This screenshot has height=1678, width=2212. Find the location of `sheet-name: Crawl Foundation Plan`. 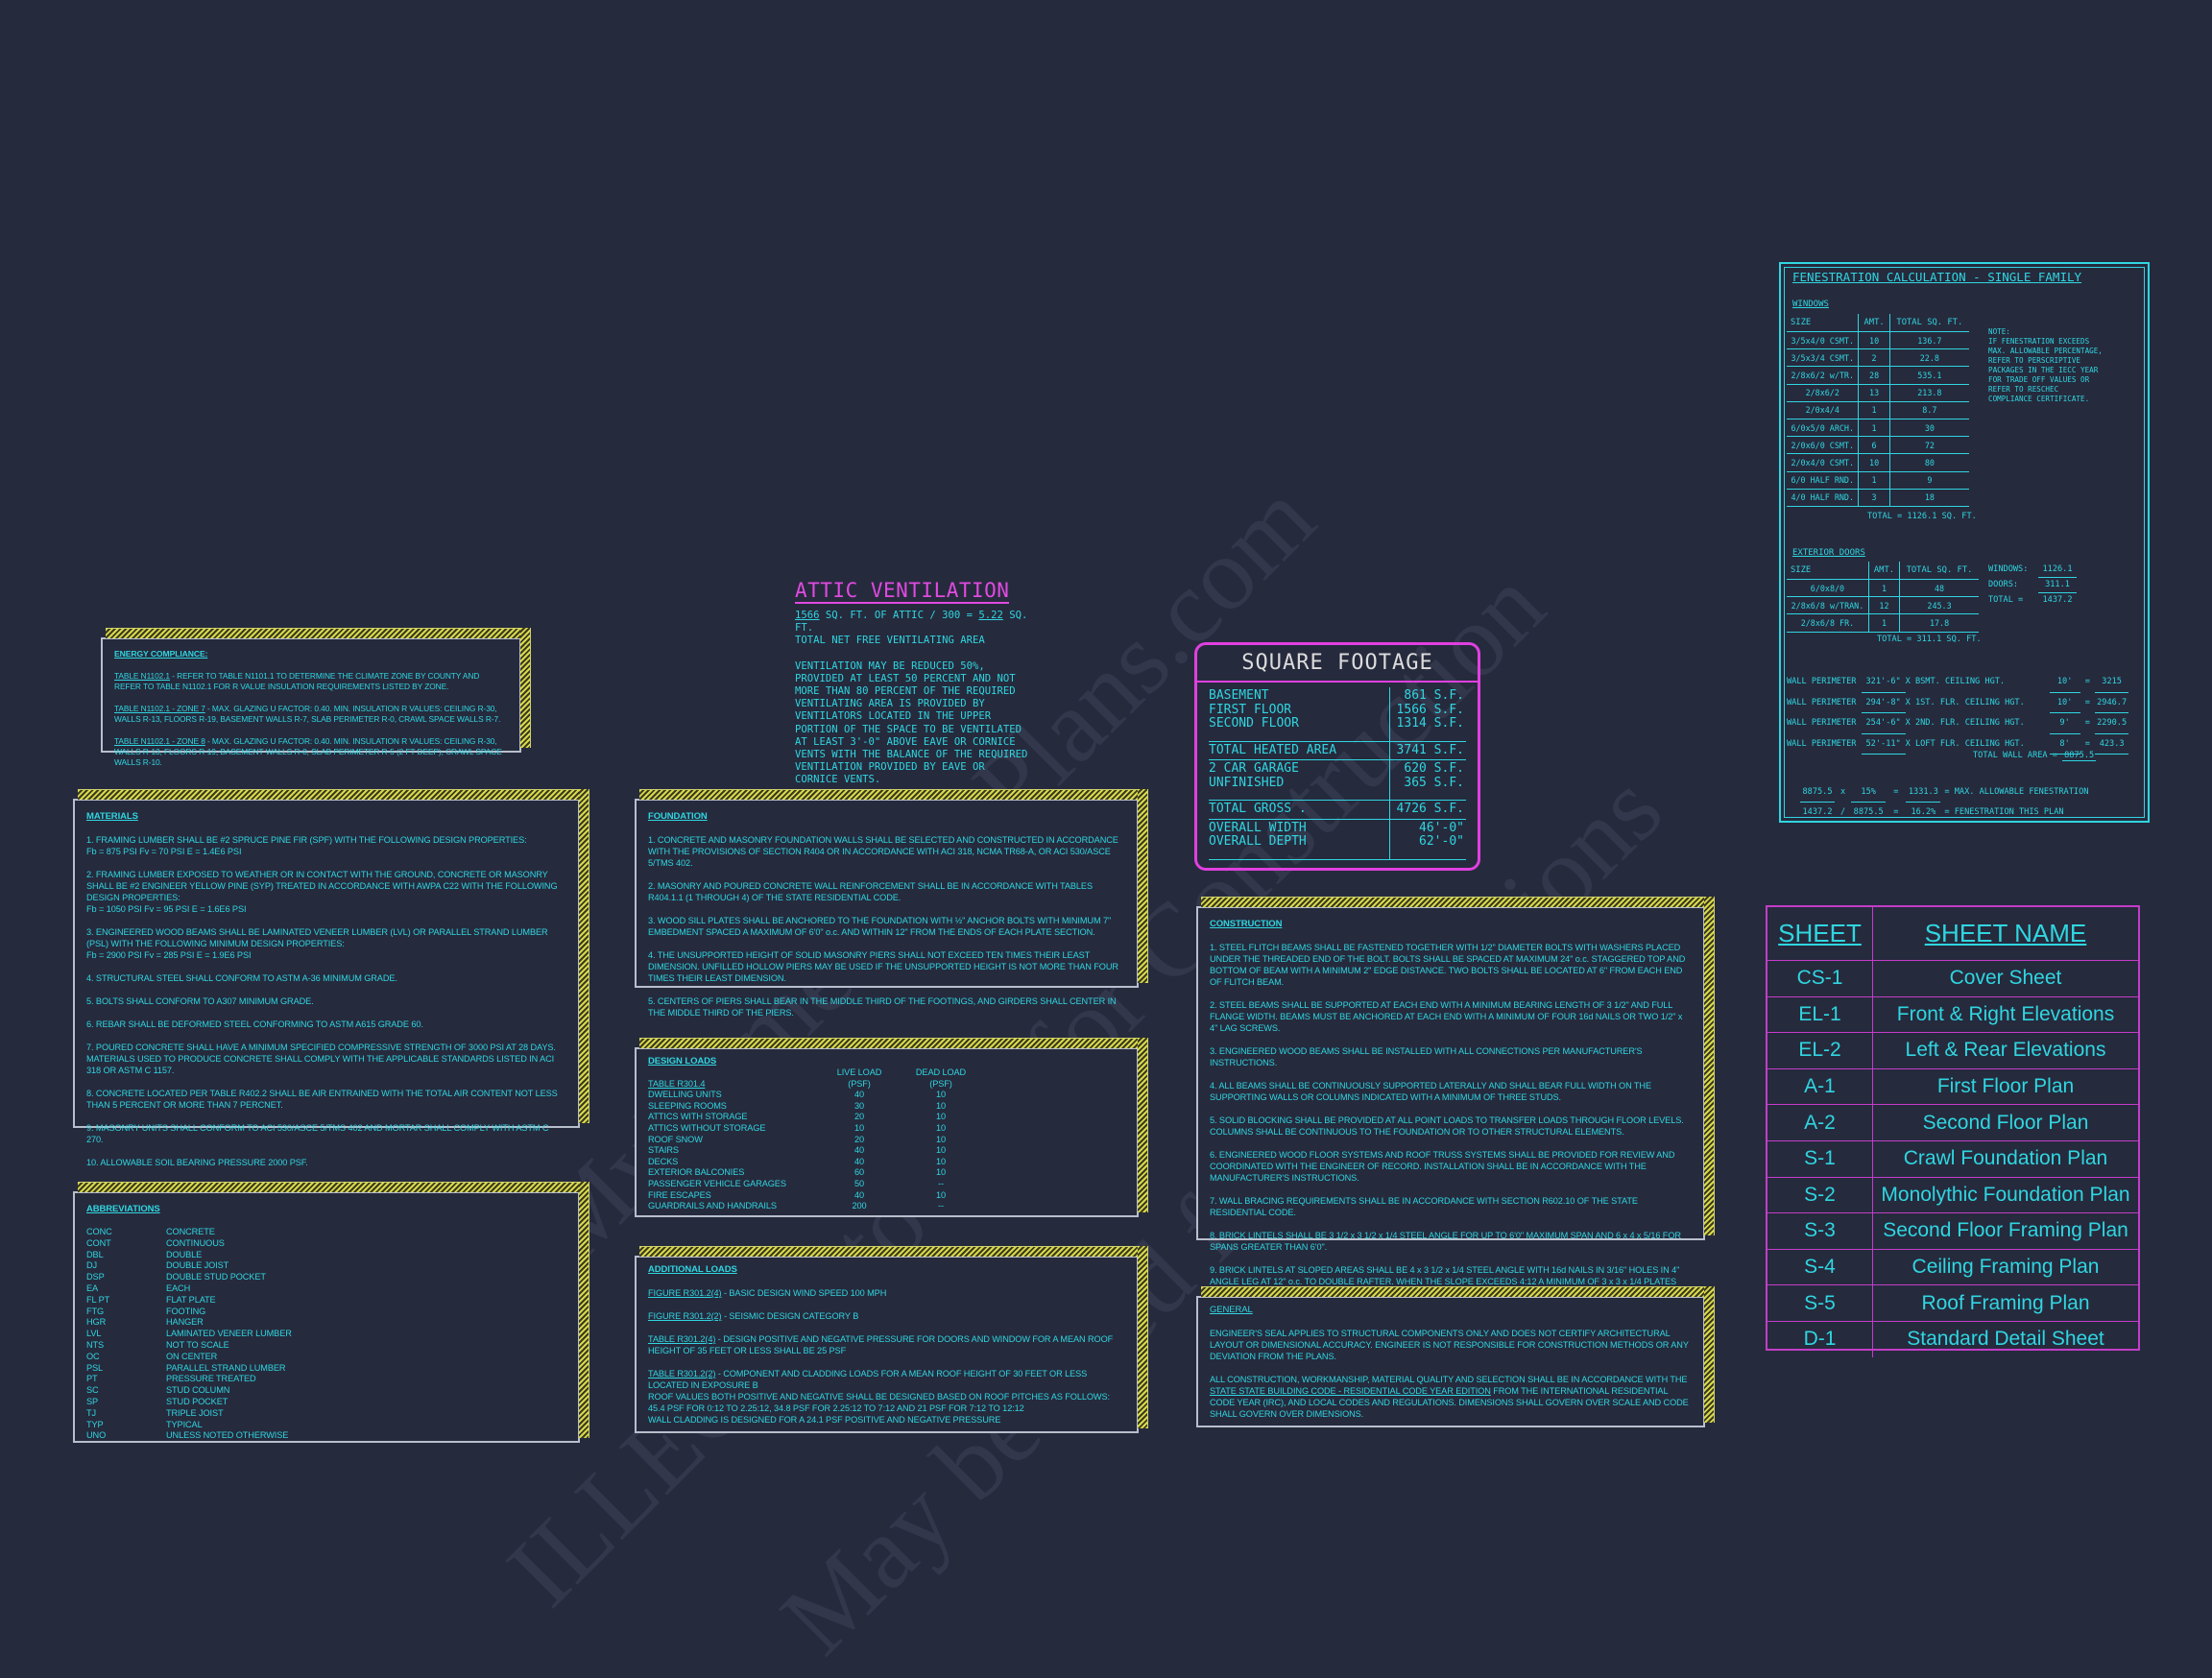

sheet-name: Crawl Foundation Plan is located at coordinates (2005, 1158).